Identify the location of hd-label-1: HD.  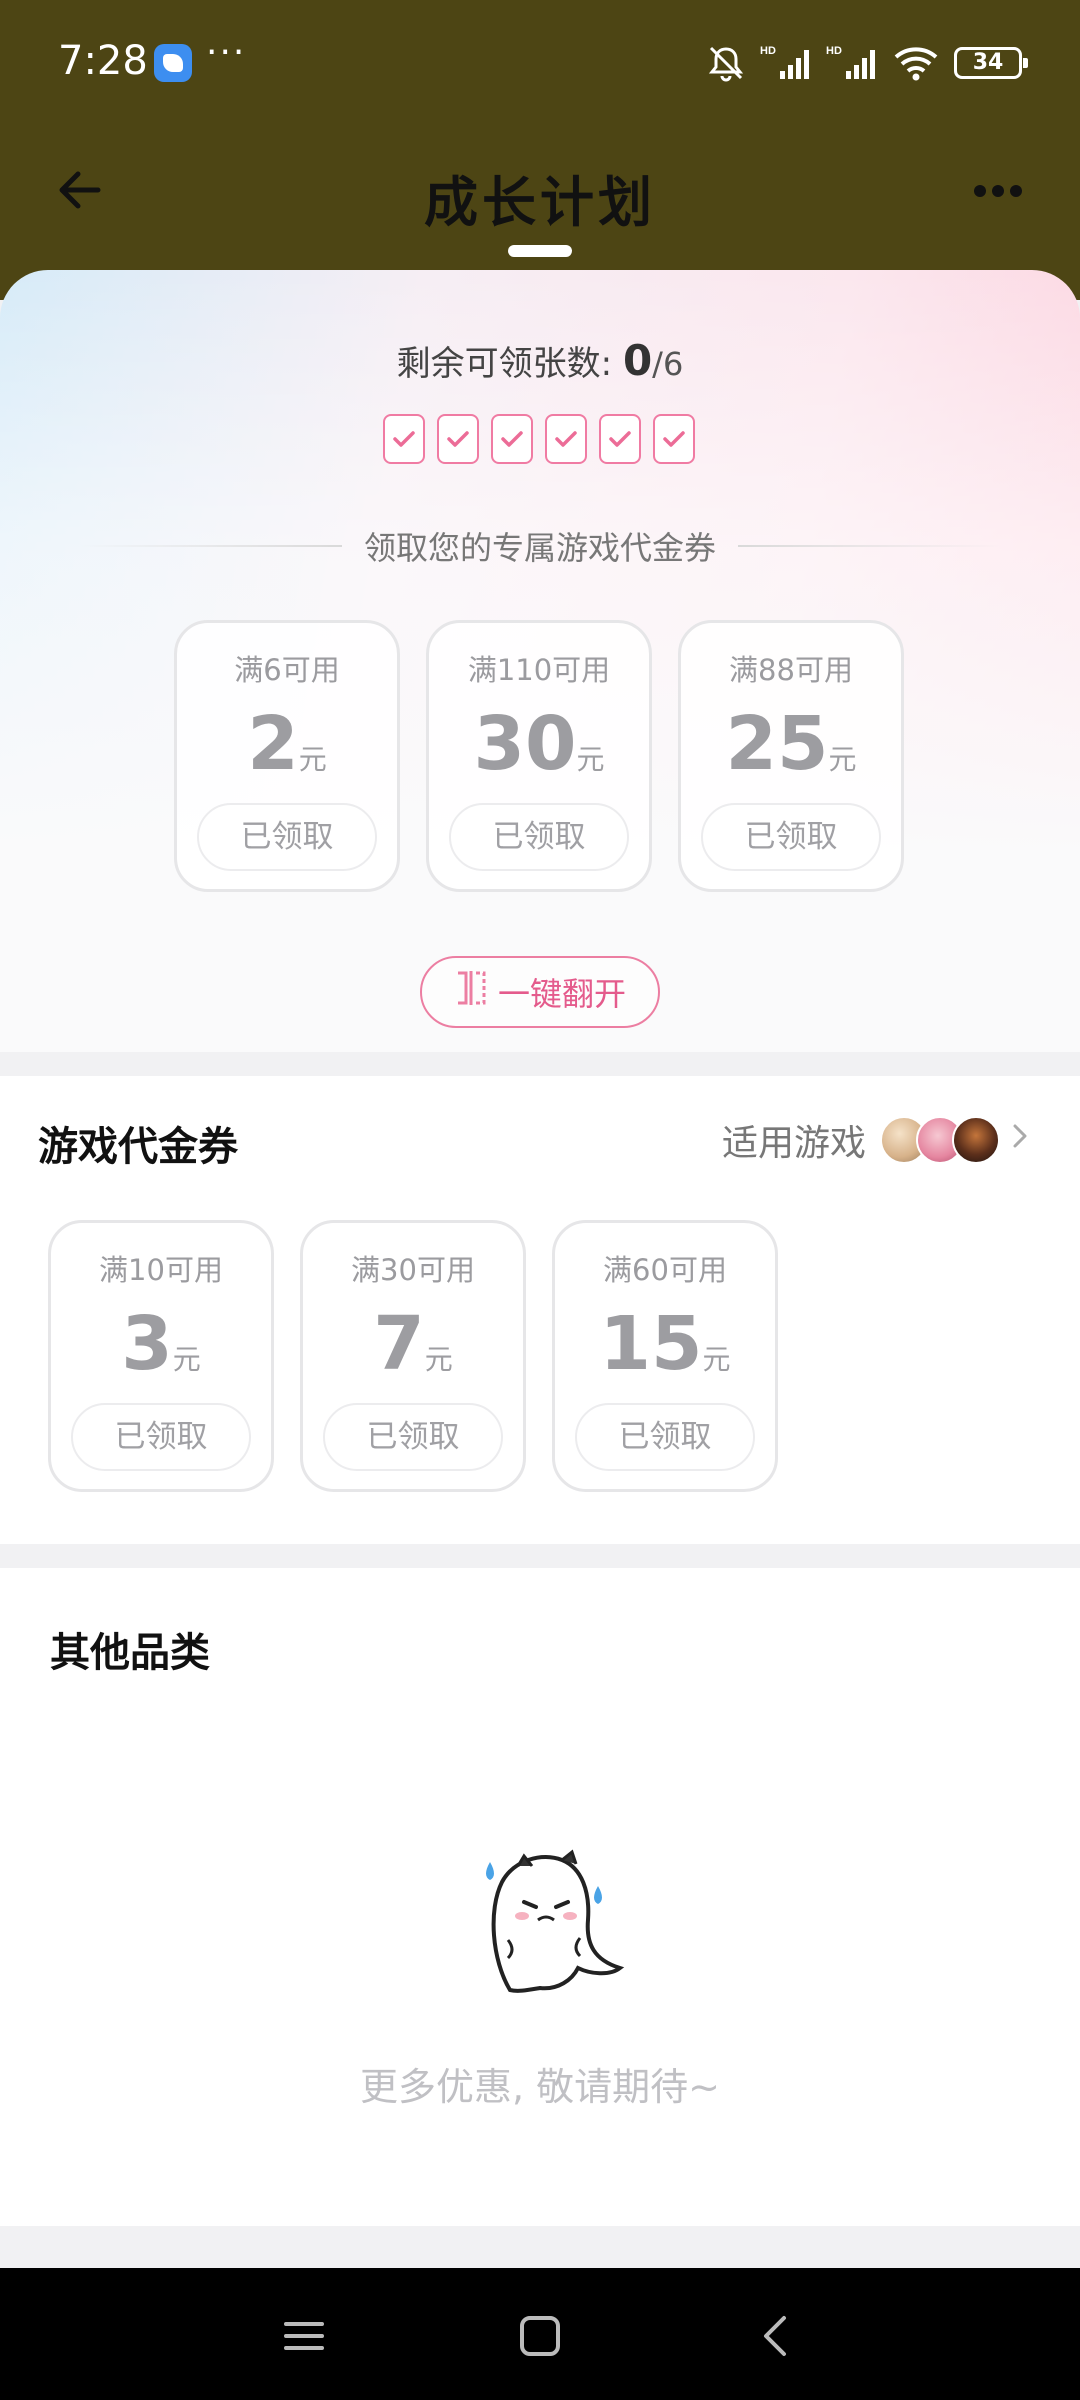
(768, 51).